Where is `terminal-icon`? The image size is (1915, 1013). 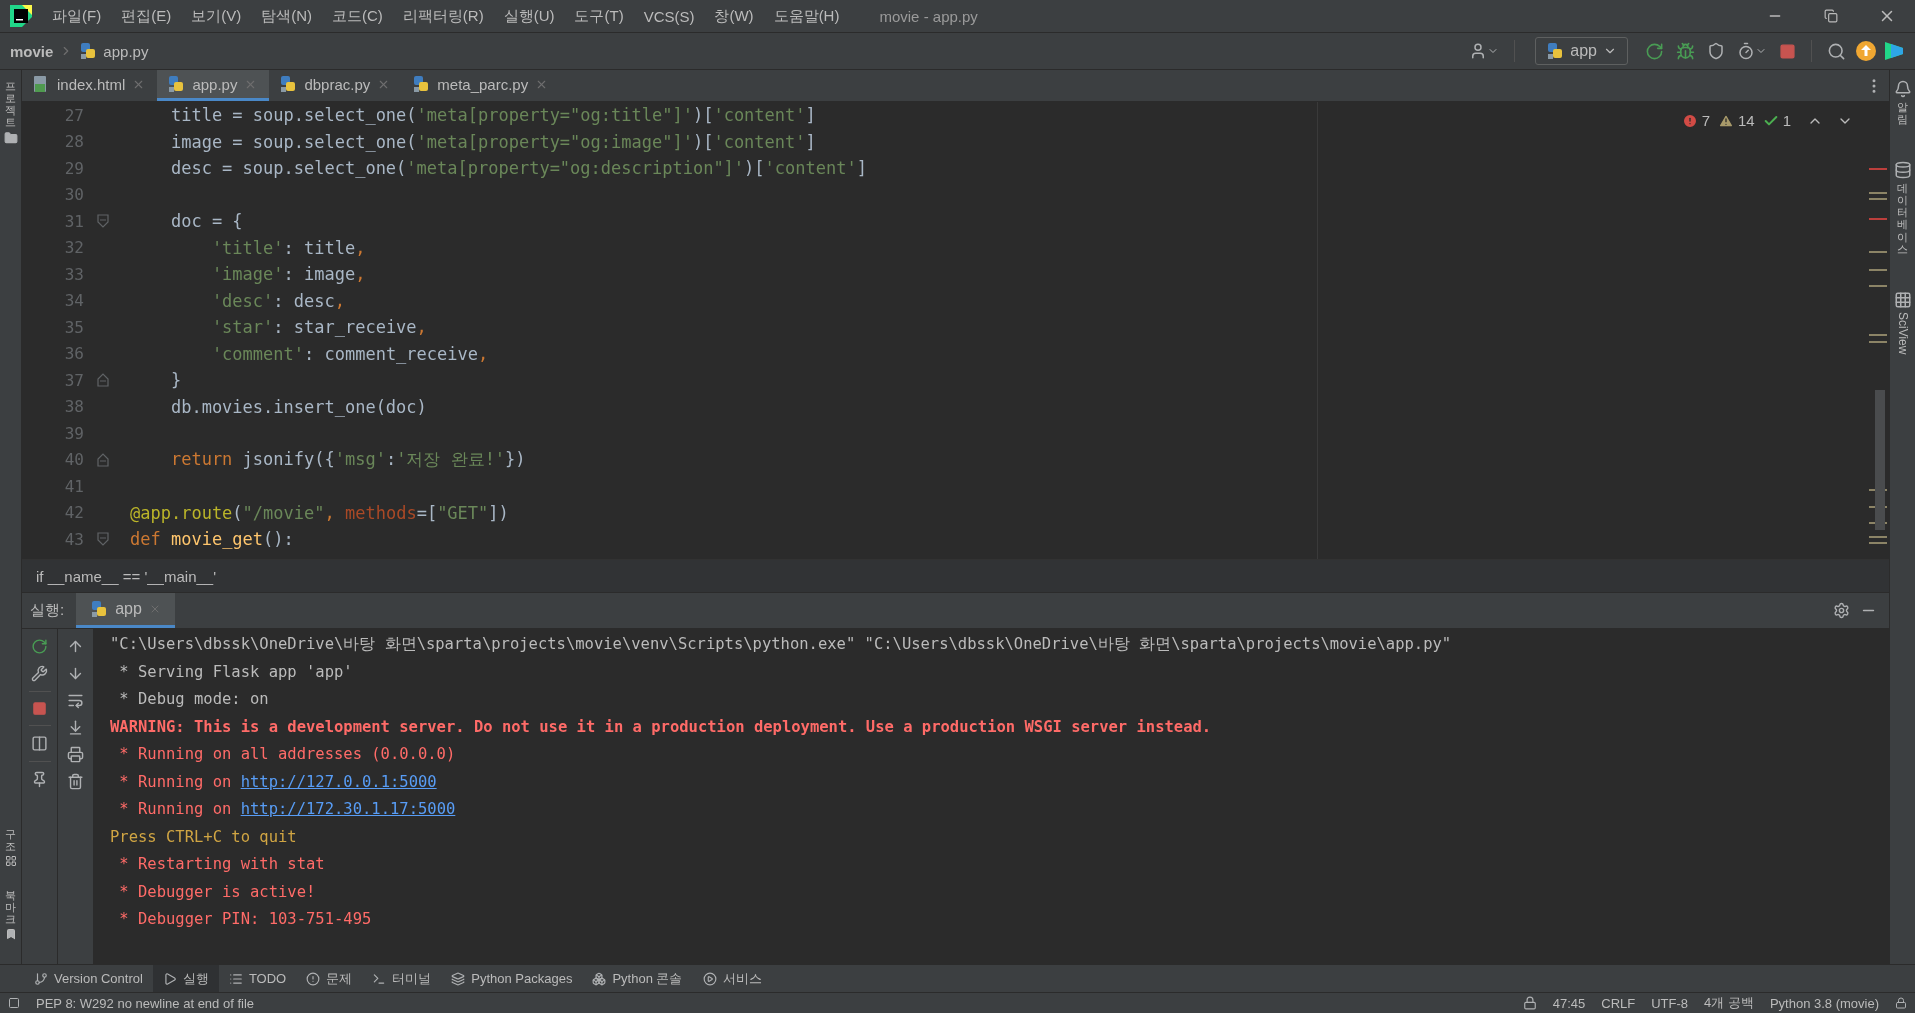
terminal-icon is located at coordinates (379, 978).